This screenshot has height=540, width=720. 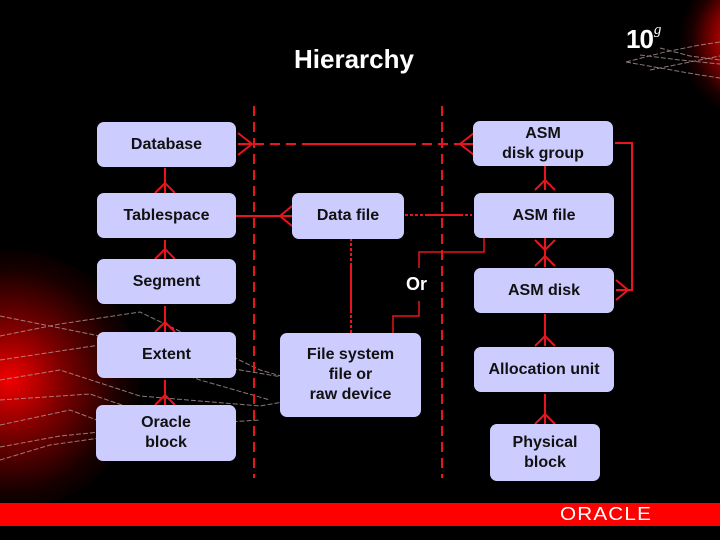 I want to click on node-tablespace: Tablespace, so click(x=166, y=215).